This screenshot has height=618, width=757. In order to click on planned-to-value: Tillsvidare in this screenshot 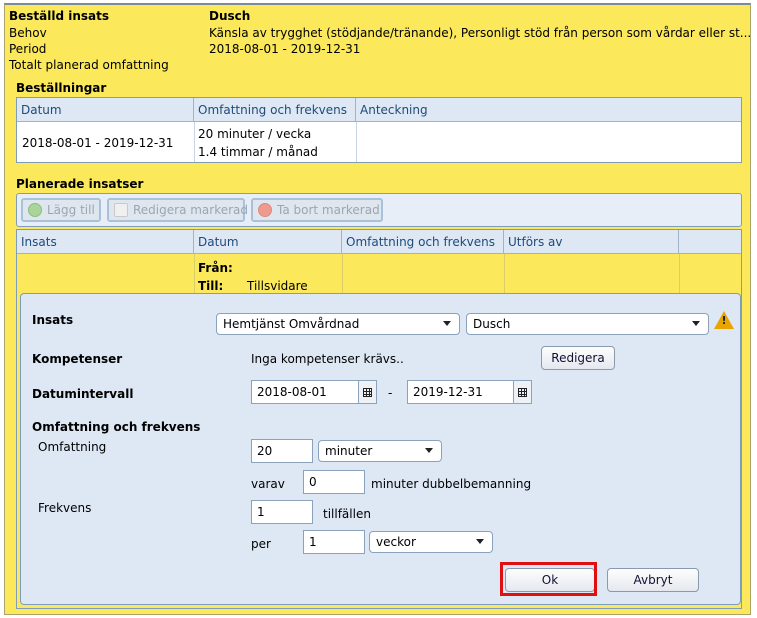, I will do `click(277, 286)`.